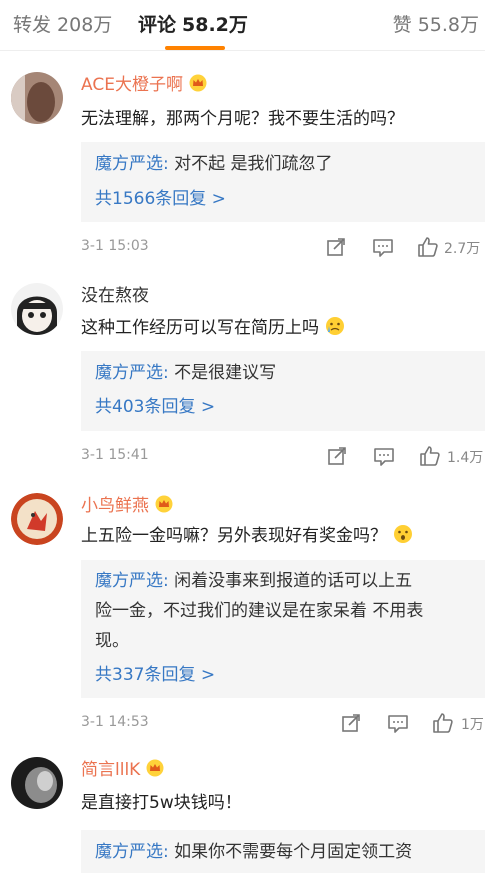 The image size is (485, 873). I want to click on timestamp: 3-1 14:53, so click(115, 722).